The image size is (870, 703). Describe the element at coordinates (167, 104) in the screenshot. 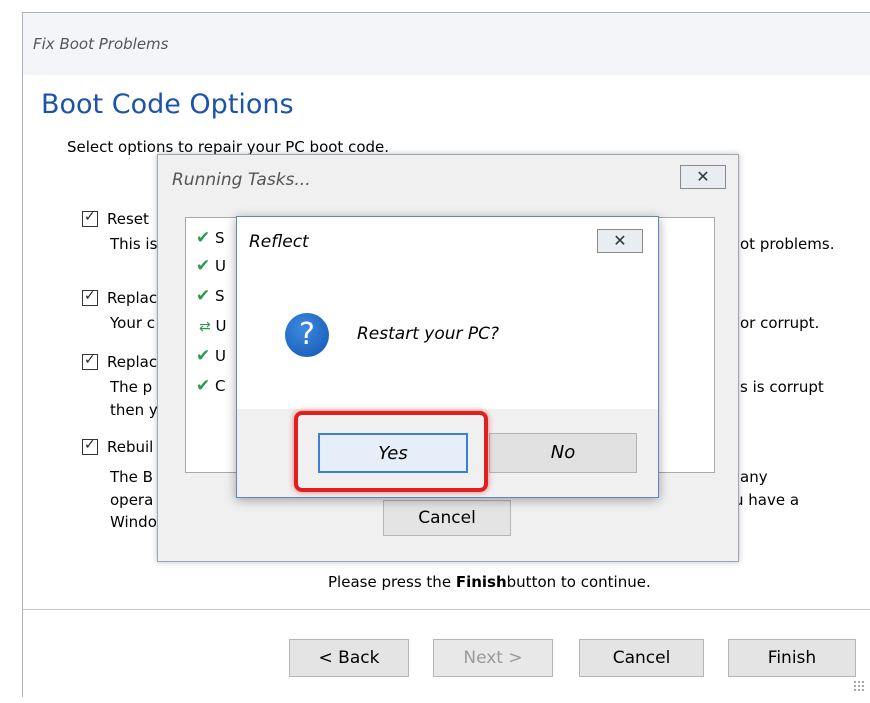

I see `page-title: Boot Code Options` at that location.